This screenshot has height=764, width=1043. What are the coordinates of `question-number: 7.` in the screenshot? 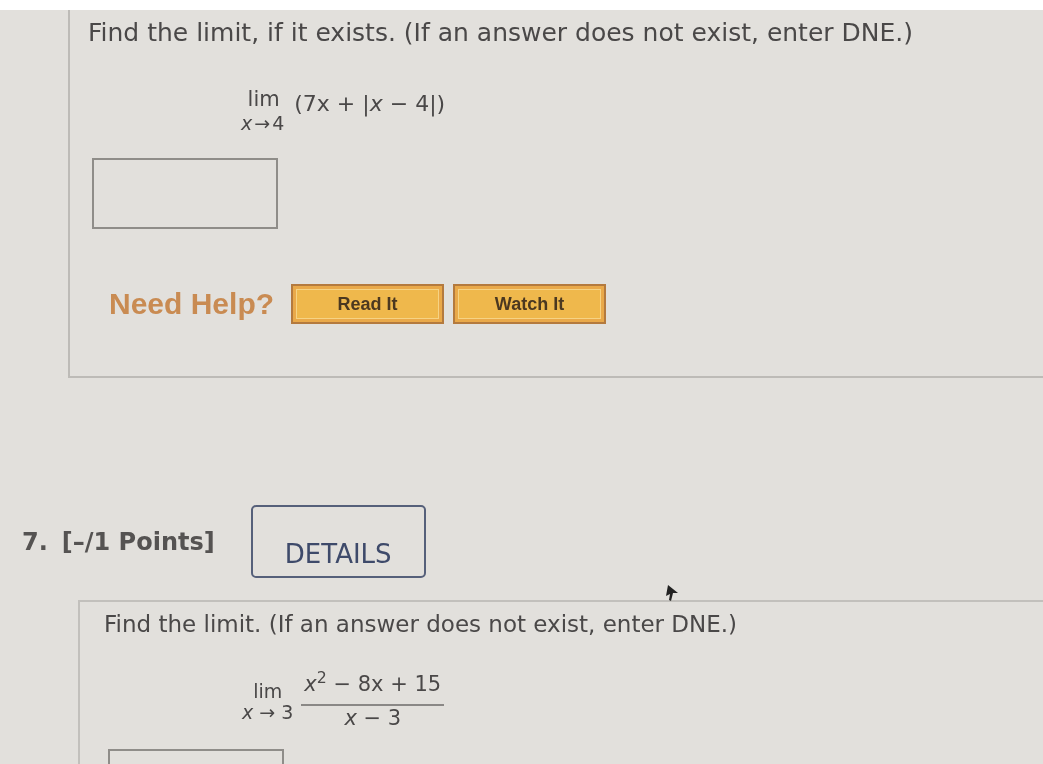 It's located at (35, 542).